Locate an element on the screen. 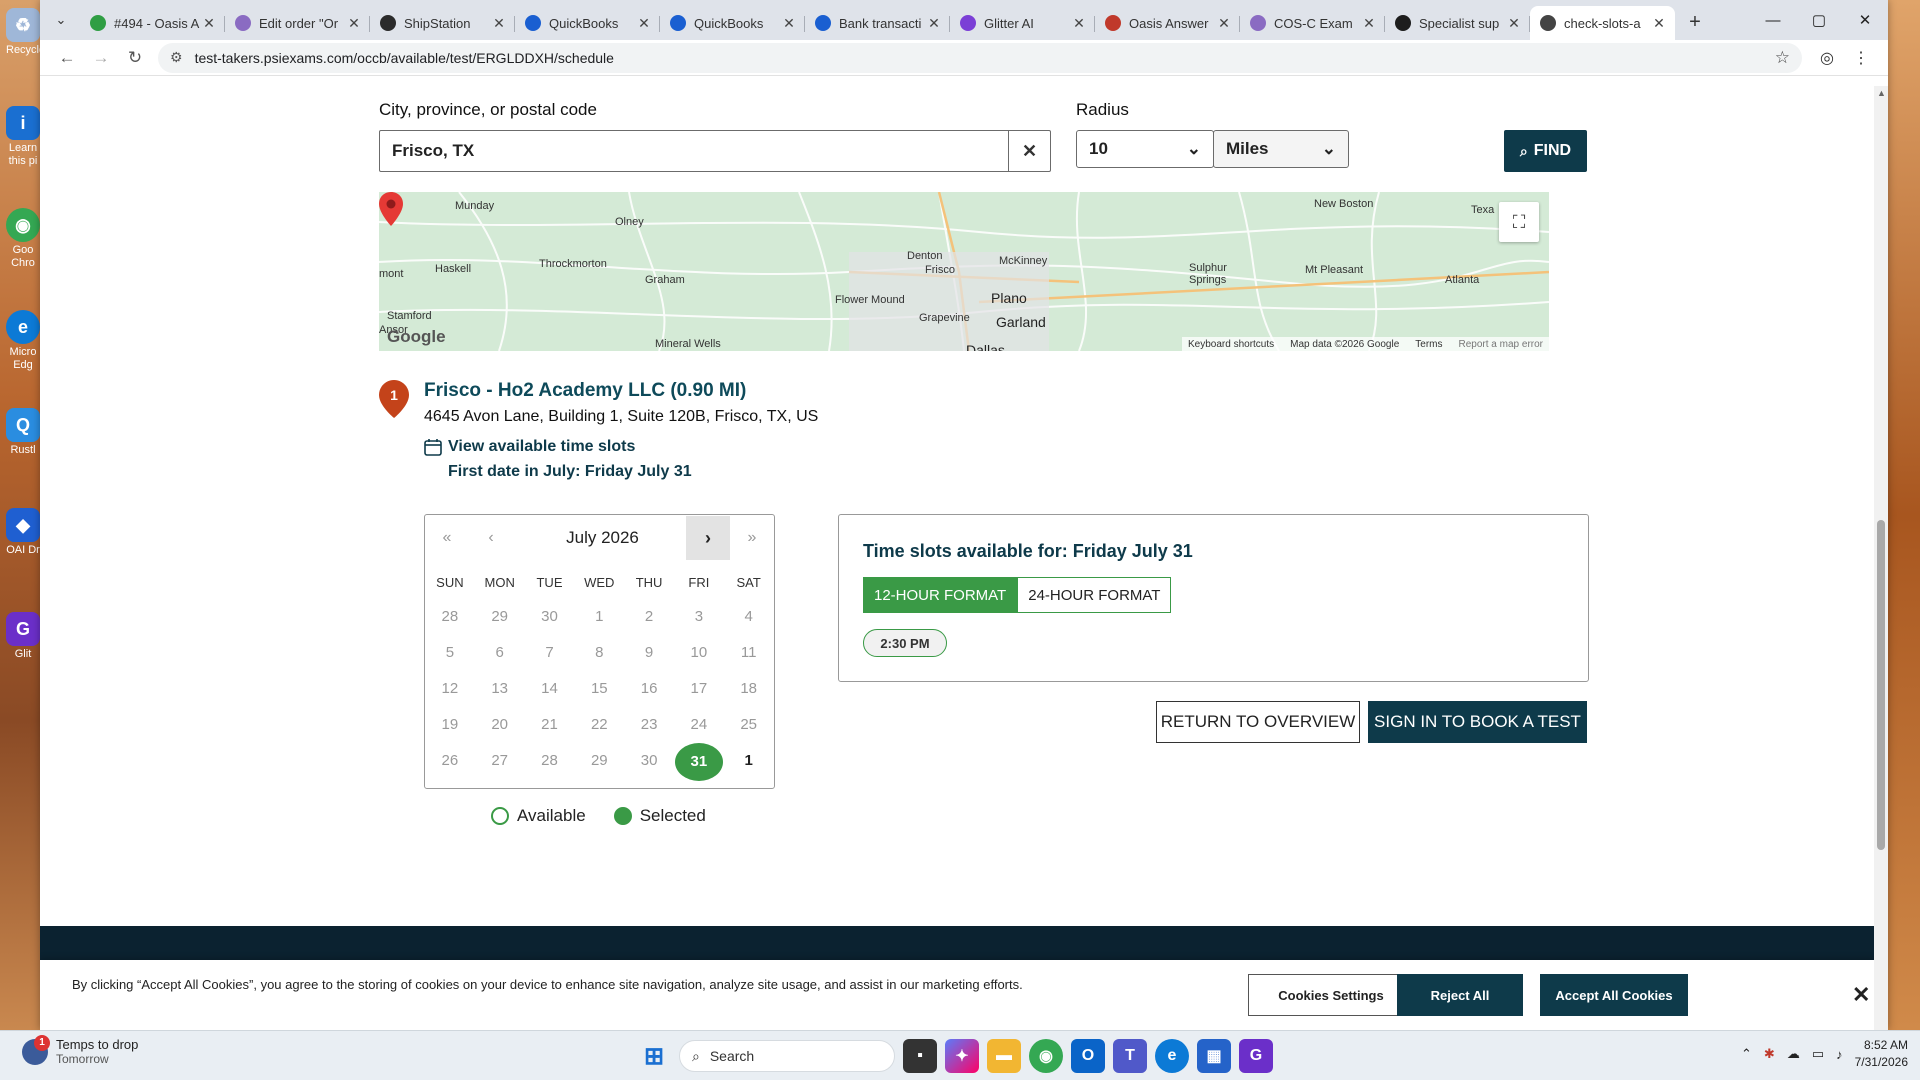  calendar-day: 20 is located at coordinates (500, 725).